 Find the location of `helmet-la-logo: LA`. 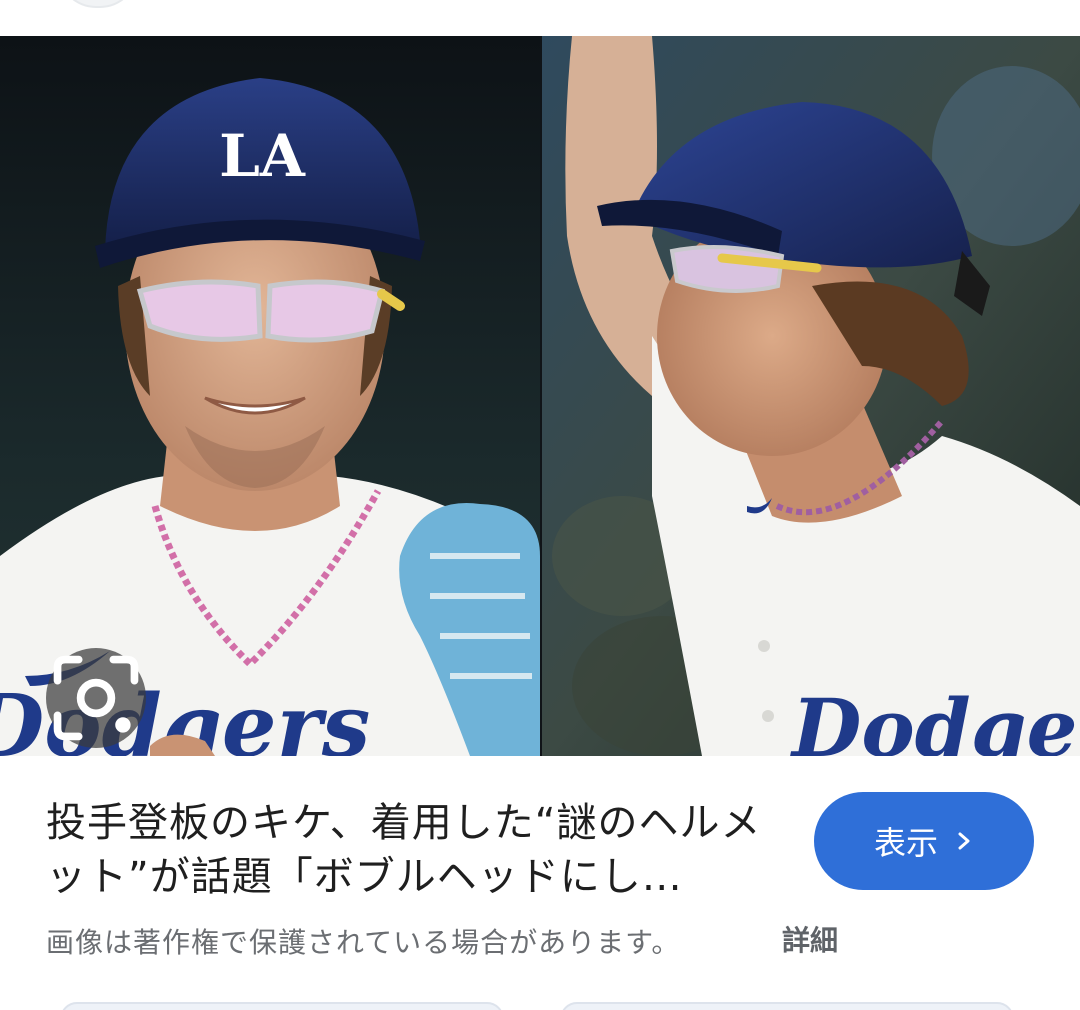

helmet-la-logo: LA is located at coordinates (262, 156).